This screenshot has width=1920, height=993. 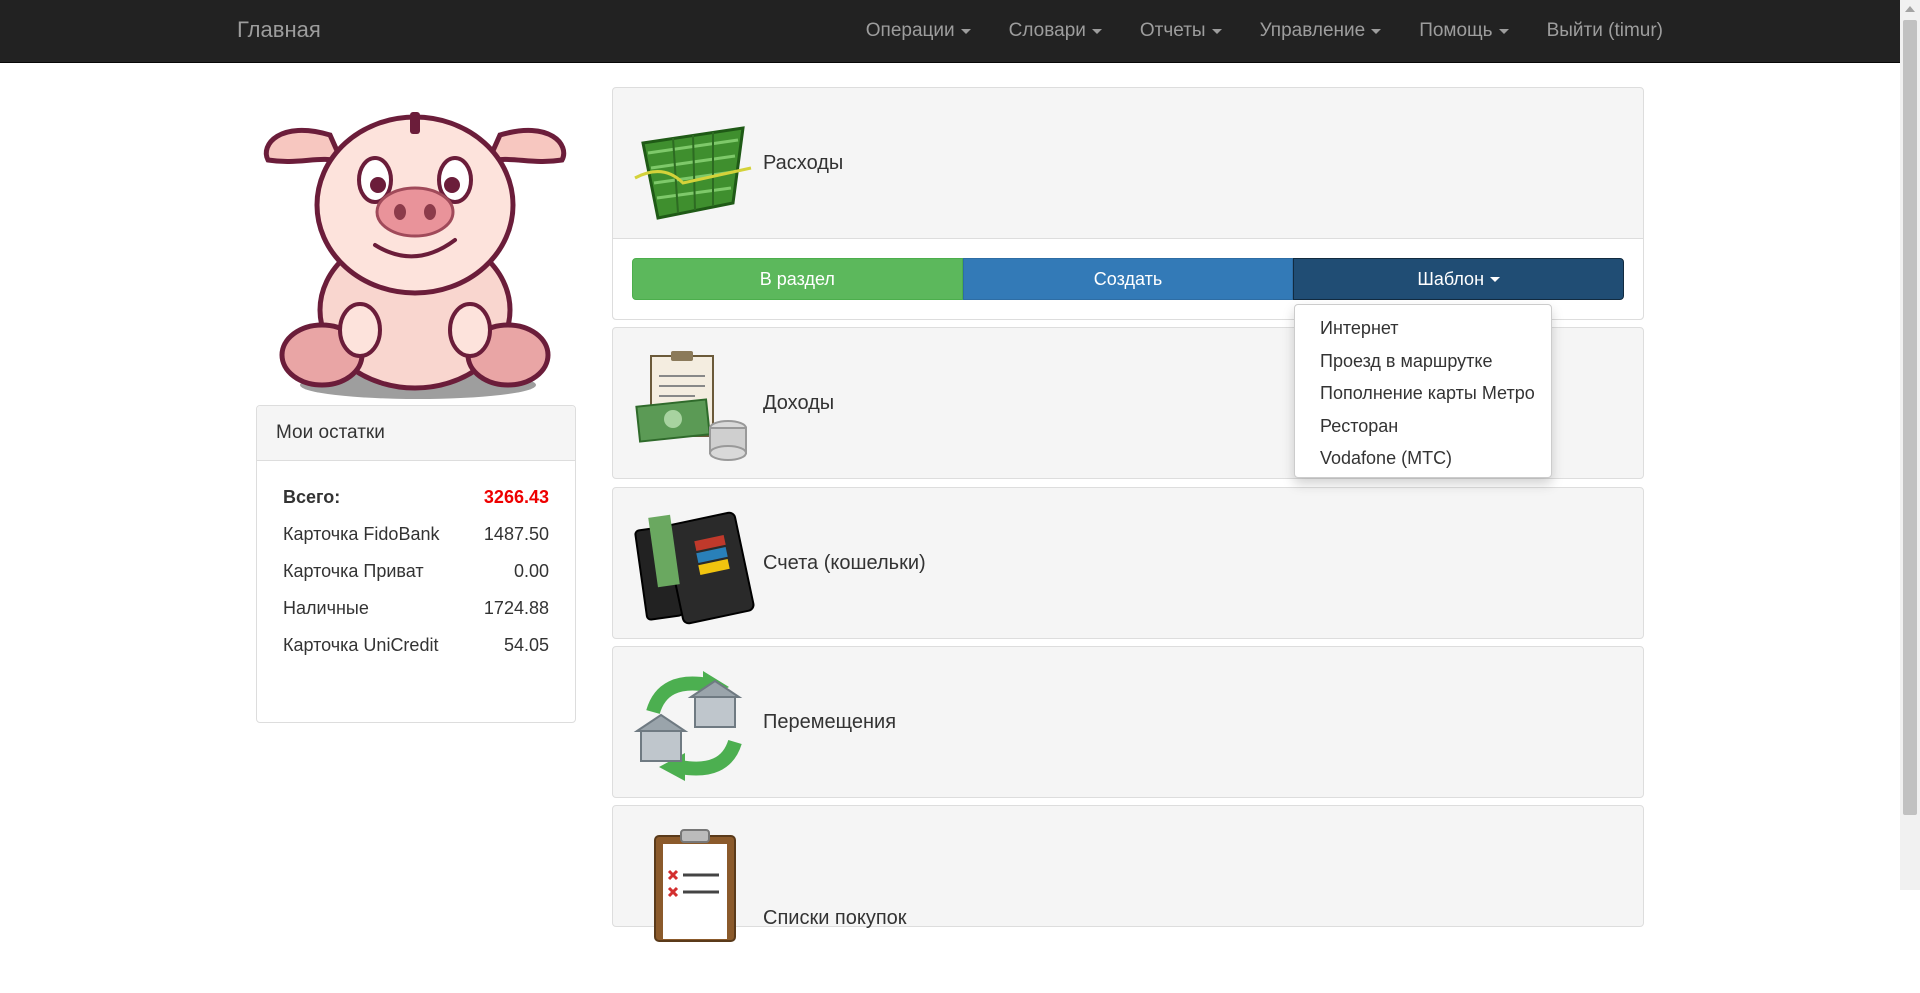 I want to click on transfer-icon, so click(x=688, y=726).